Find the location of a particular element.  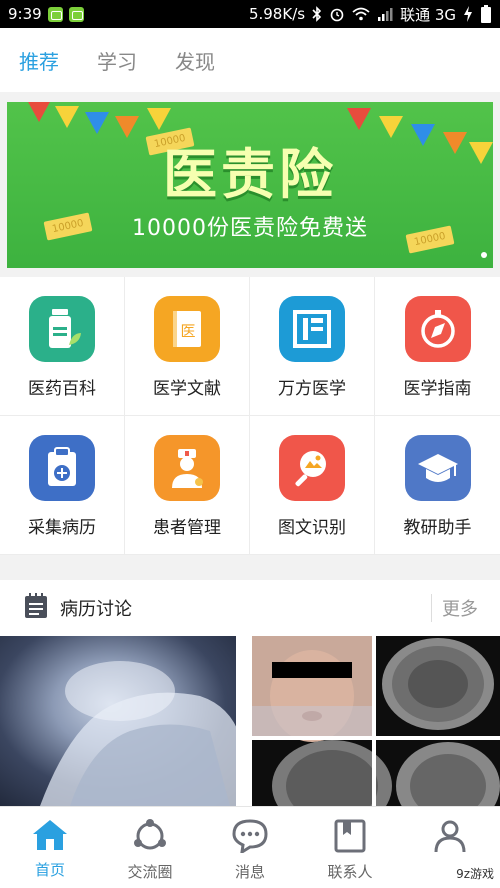

bottom-nav: 首页 交流圈 消息 联系人 9z游戏 is located at coordinates (250, 847).